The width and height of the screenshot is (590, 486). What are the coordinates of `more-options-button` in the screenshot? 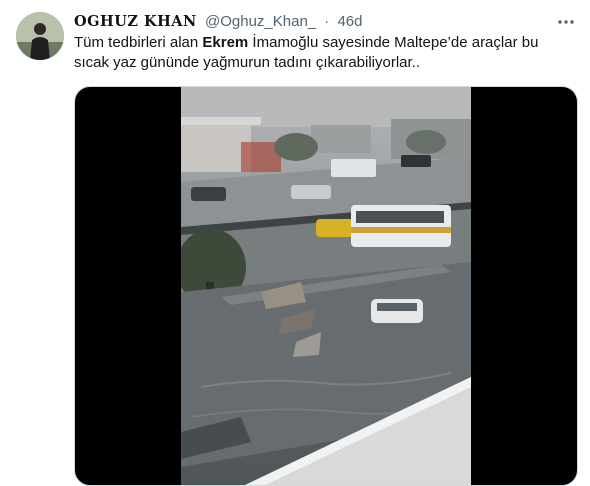 It's located at (566, 22).